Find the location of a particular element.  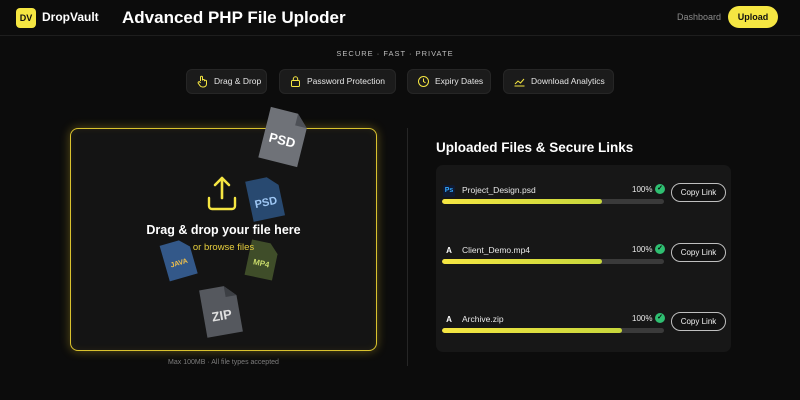

nav-link-dashboard: Dashboard is located at coordinates (699, 17).